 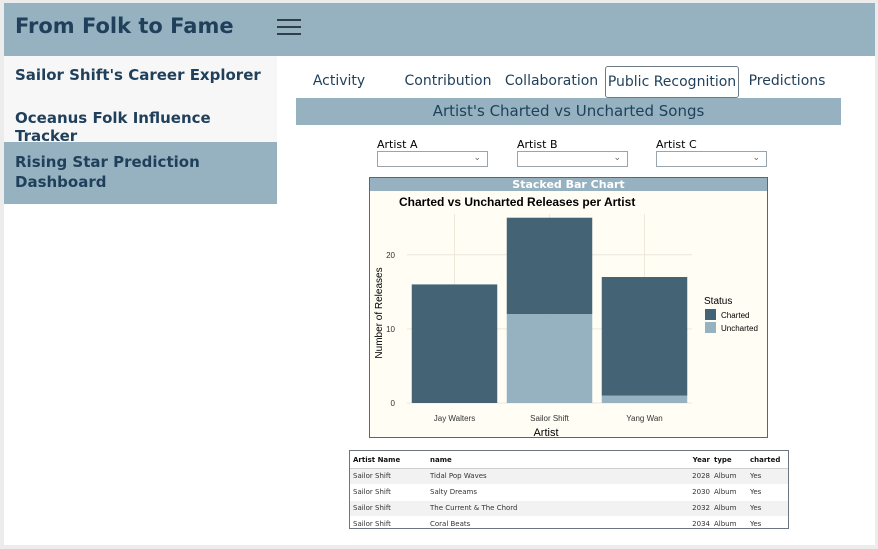 I want to click on y-tick-label: 10, so click(x=390, y=329).